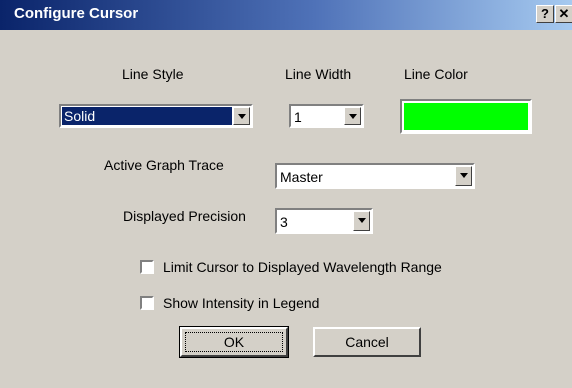 The height and width of the screenshot is (388, 572). I want to click on line-style-value: Solid, so click(147, 116).